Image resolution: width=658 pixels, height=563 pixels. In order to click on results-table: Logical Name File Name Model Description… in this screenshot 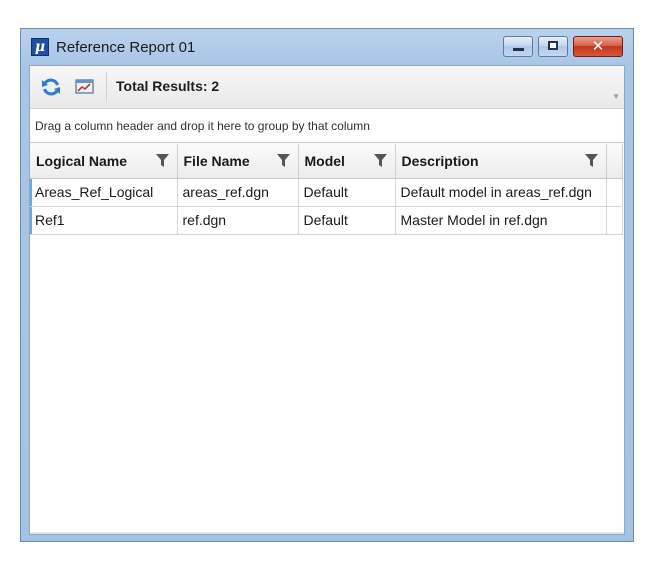, I will do `click(326, 189)`.